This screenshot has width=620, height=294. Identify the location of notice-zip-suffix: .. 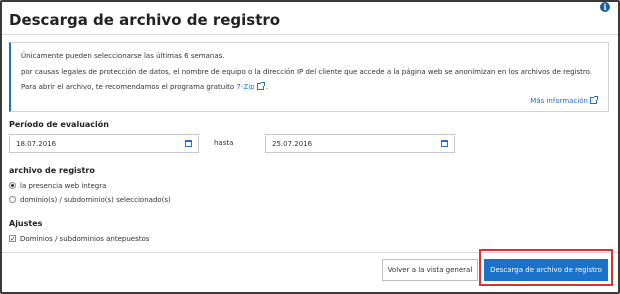
(267, 87).